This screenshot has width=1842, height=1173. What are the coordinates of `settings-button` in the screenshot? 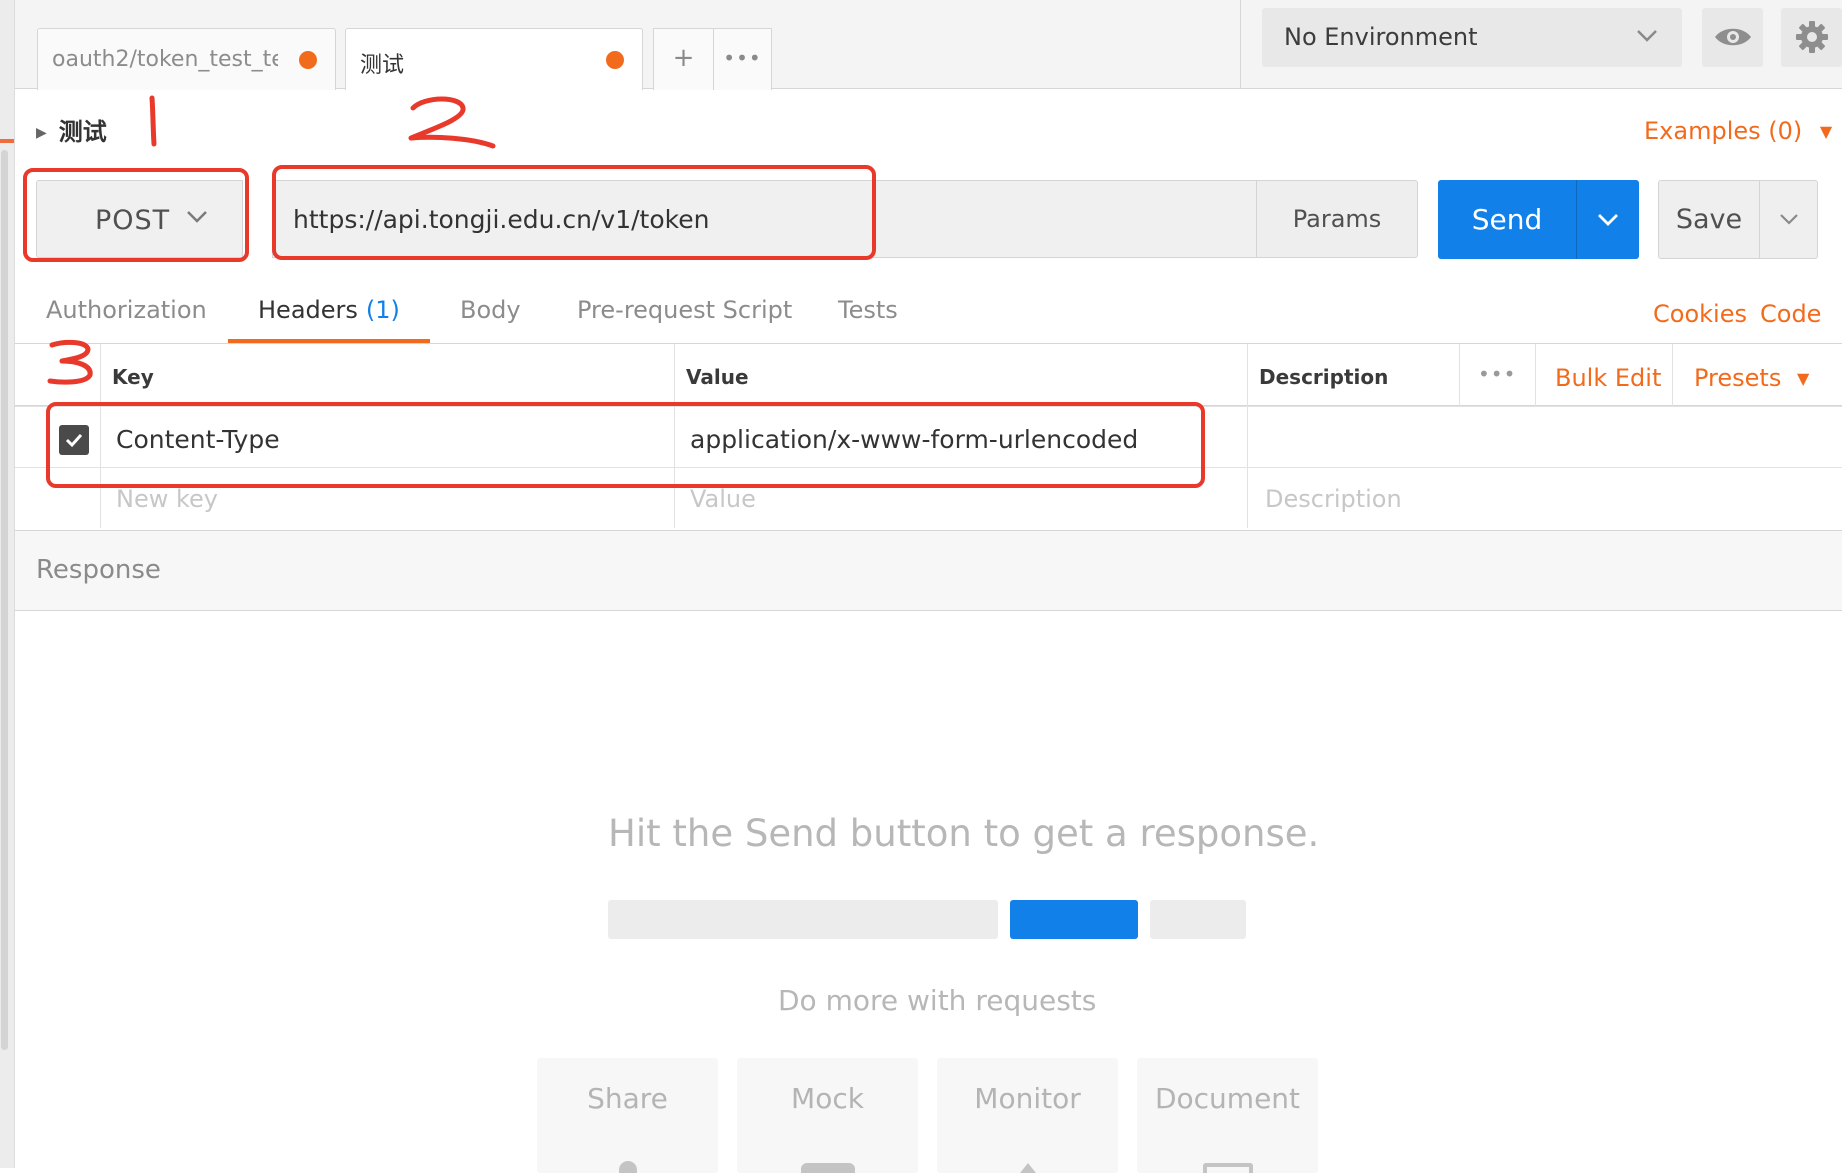 It's located at (1811, 37).